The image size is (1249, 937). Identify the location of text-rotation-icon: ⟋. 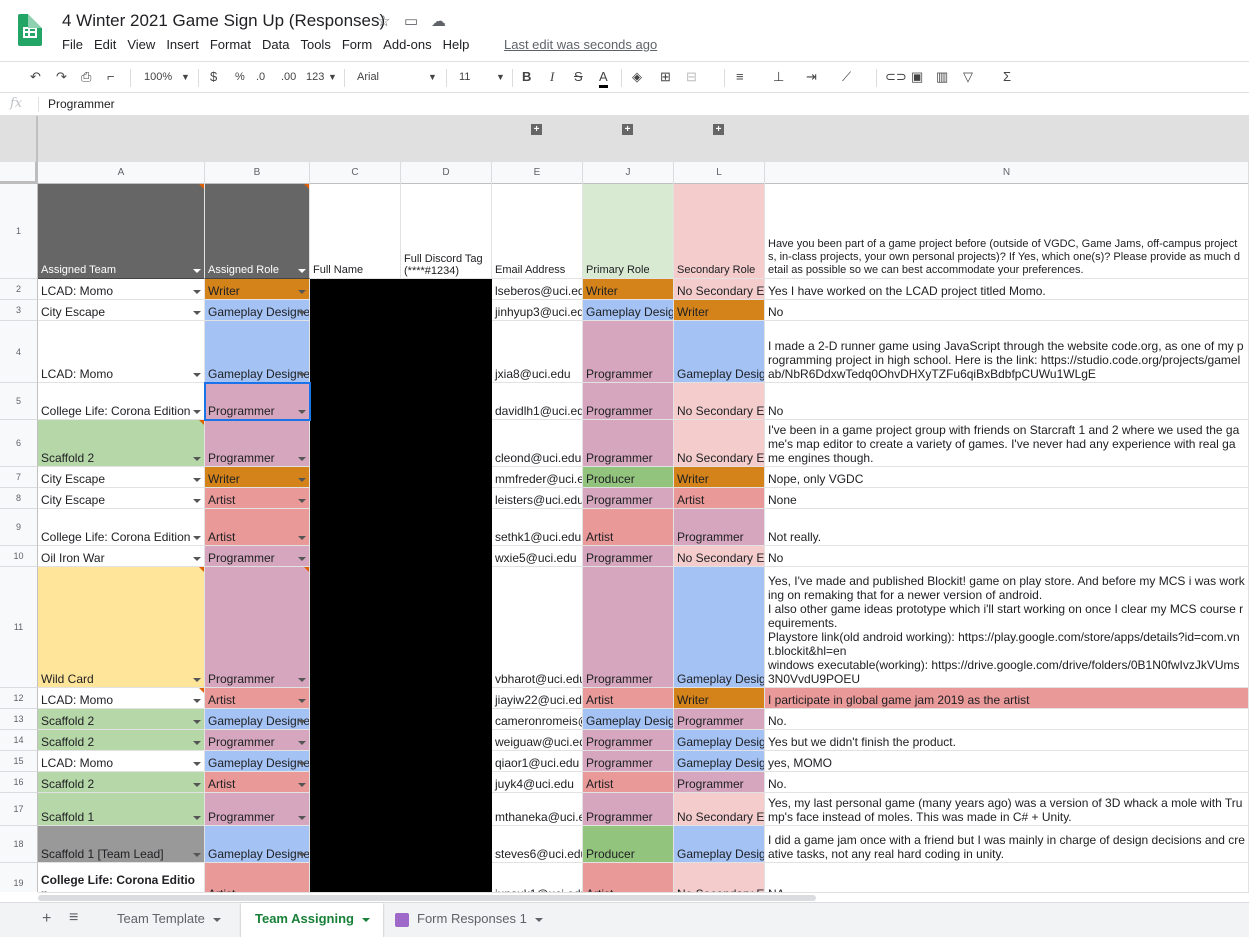
(846, 77).